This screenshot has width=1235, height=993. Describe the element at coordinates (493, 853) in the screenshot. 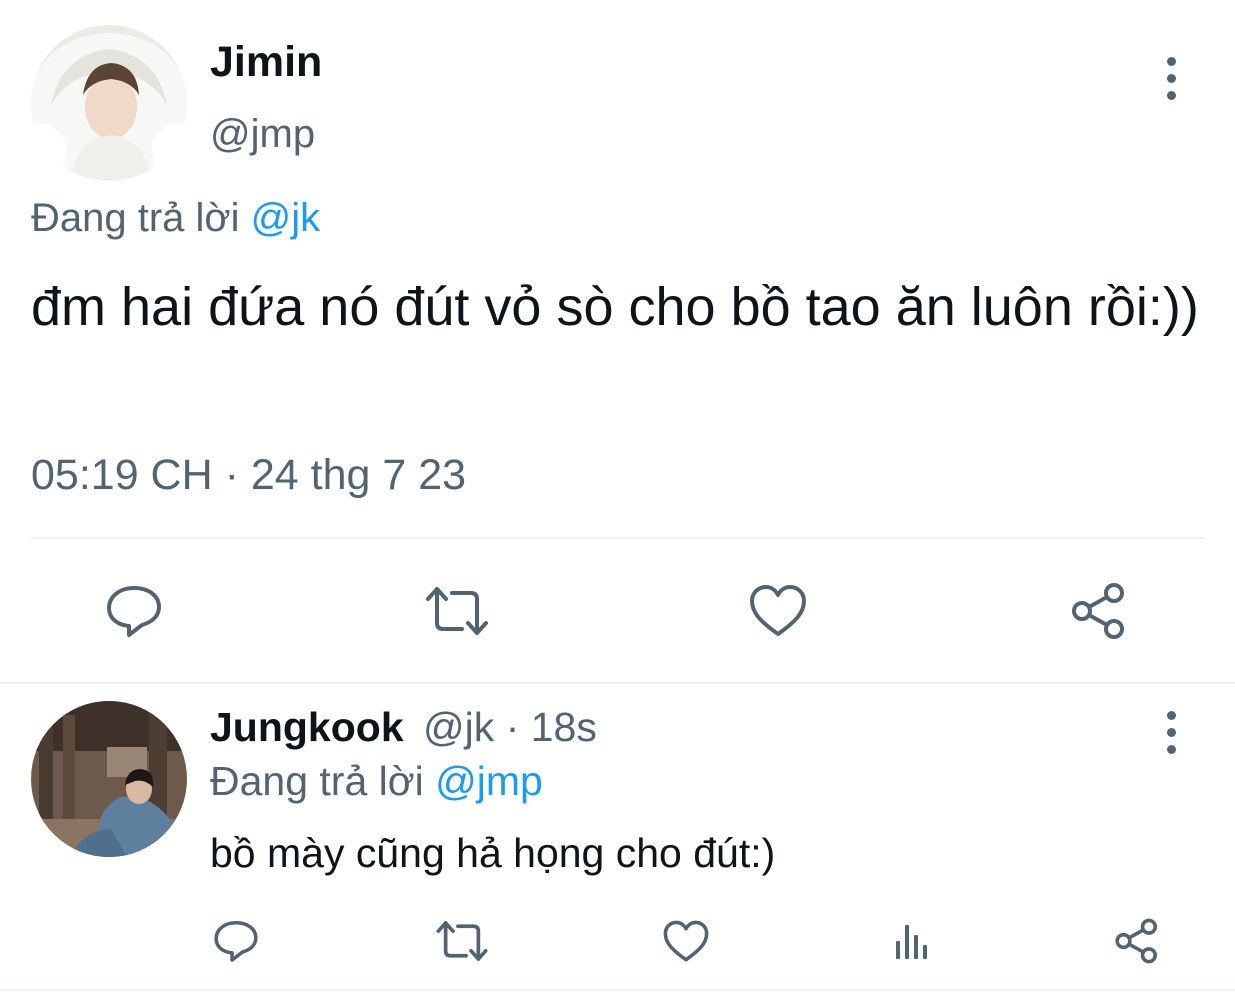

I see `tweet-text: bồ mày cũng hả họng cho đút:)` at that location.